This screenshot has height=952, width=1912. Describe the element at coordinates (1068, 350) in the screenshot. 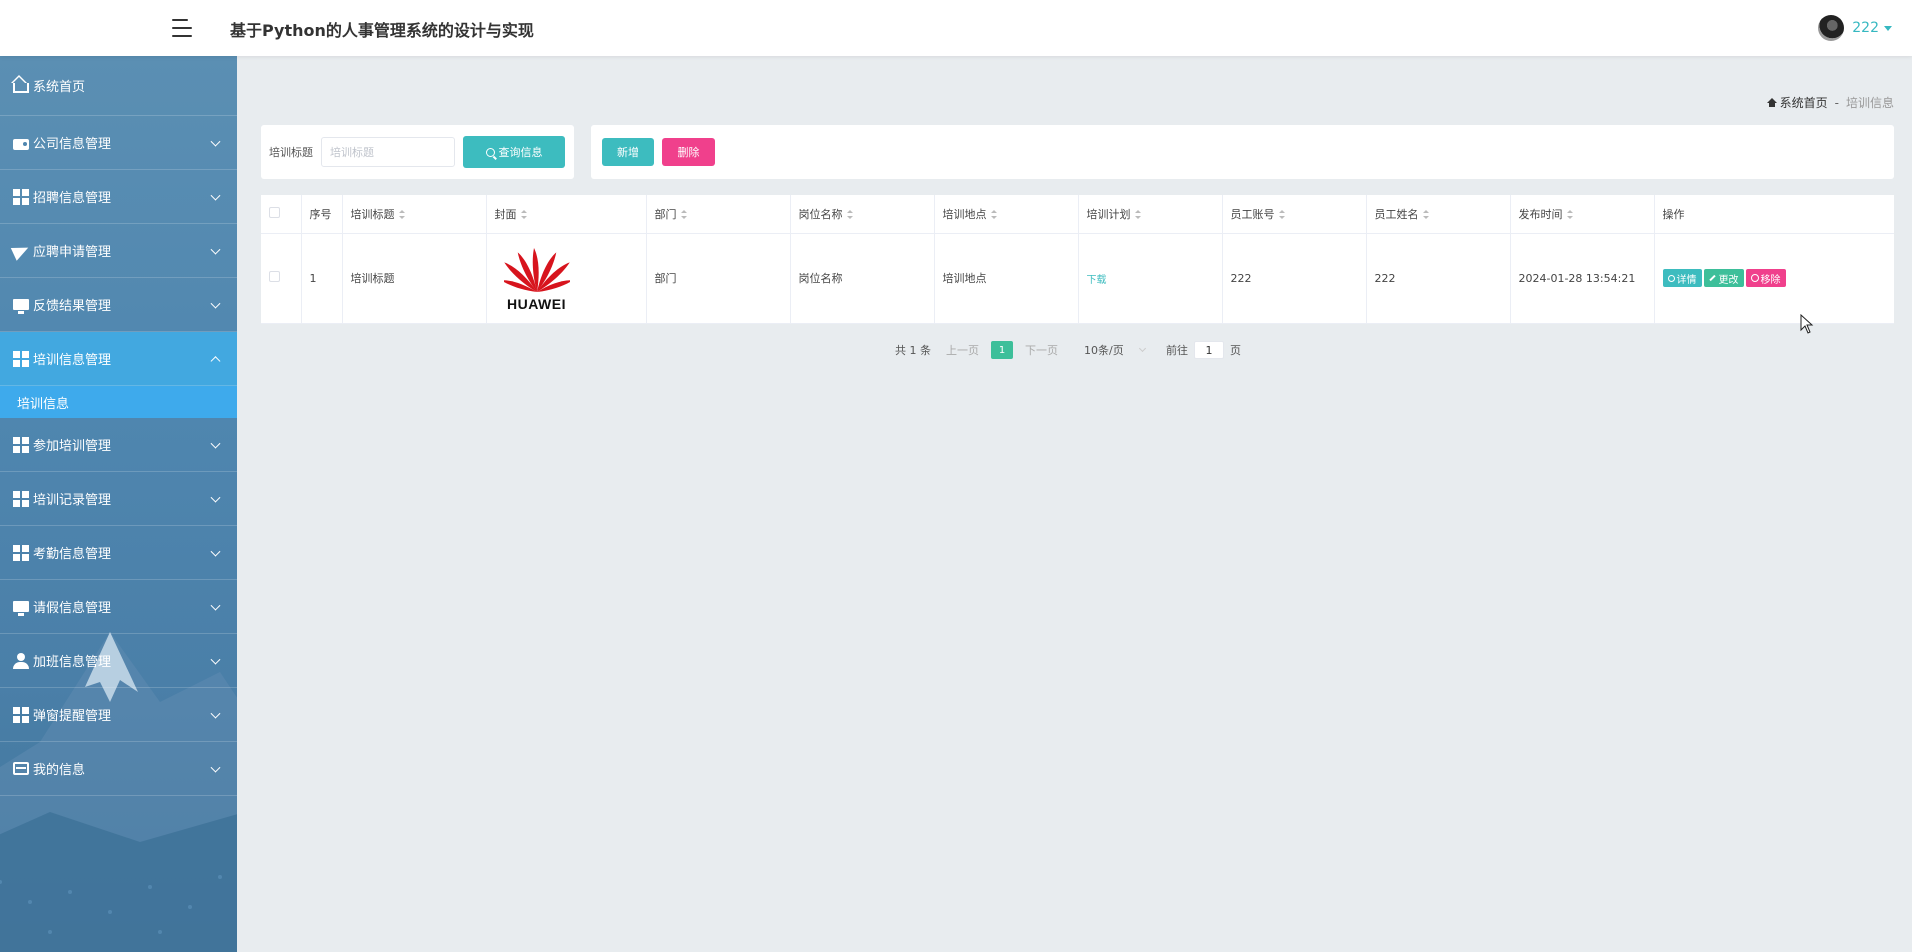

I see `pagination: 共 1 条 上一页 1 下一页 10条/页 前往 页` at that location.